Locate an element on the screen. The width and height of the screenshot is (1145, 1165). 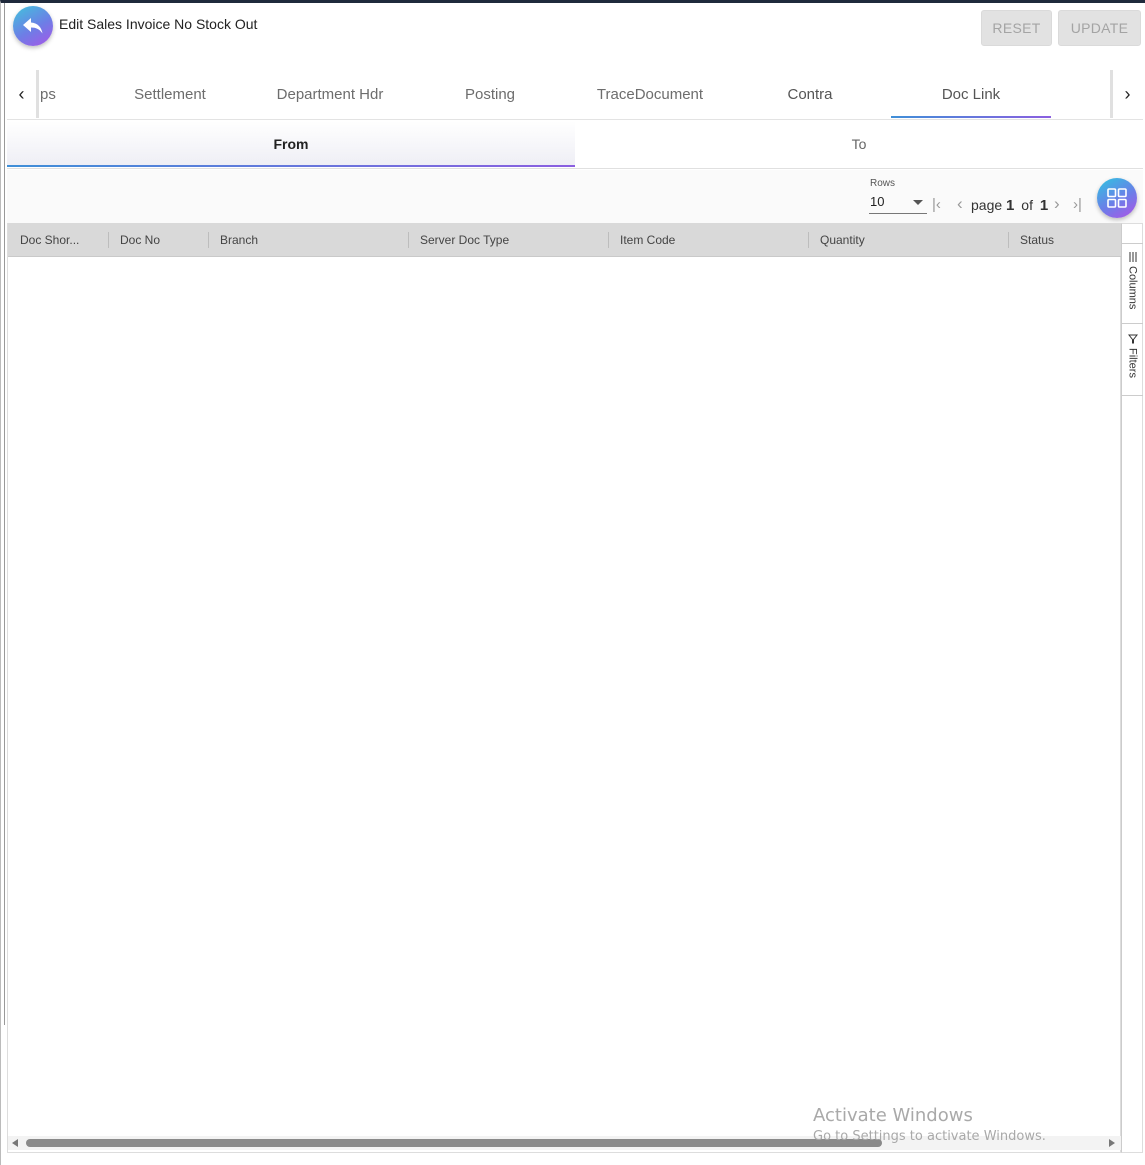
page-word: page is located at coordinates (987, 205).